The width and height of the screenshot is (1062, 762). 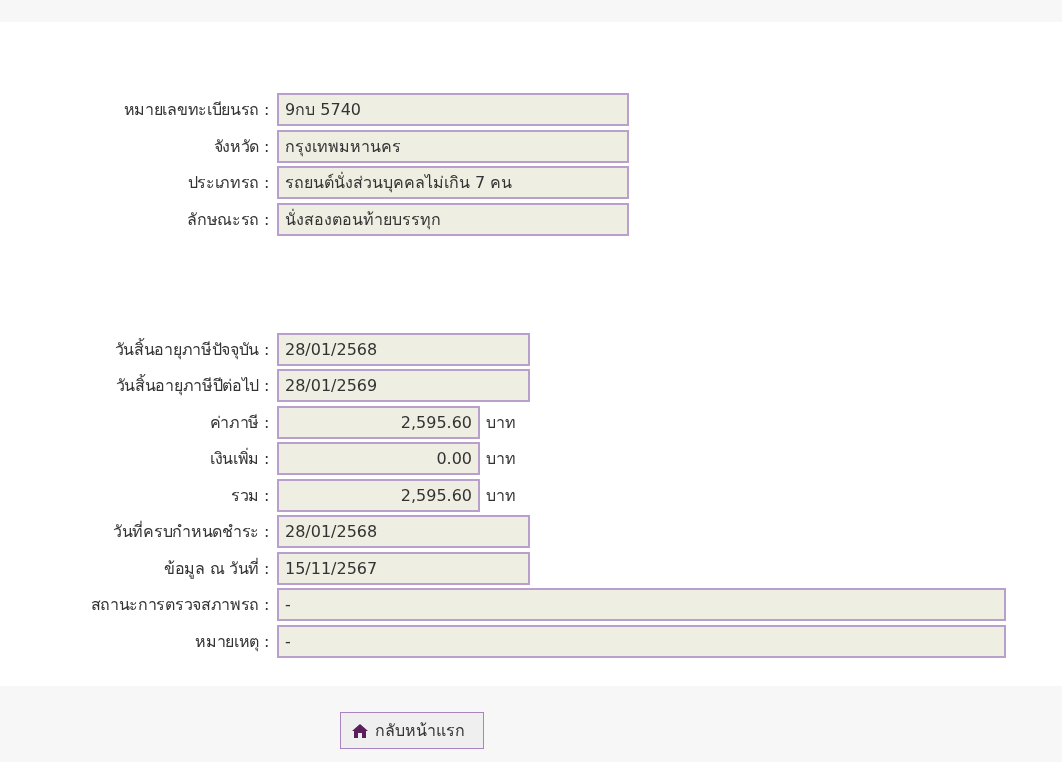 I want to click on field-label: เงินเพิ่ม :, so click(x=239, y=458).